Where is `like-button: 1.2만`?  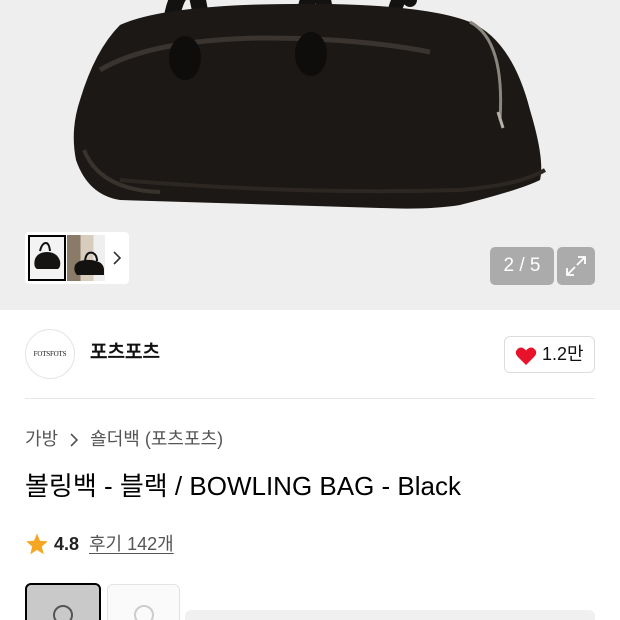 like-button: 1.2만 is located at coordinates (549, 354).